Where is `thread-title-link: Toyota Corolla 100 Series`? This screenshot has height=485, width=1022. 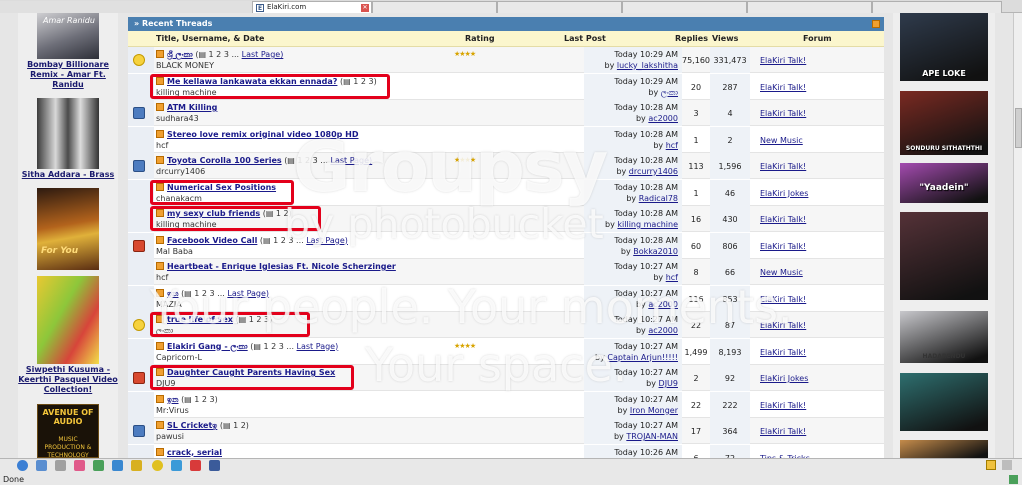 thread-title-link: Toyota Corolla 100 Series is located at coordinates (224, 160).